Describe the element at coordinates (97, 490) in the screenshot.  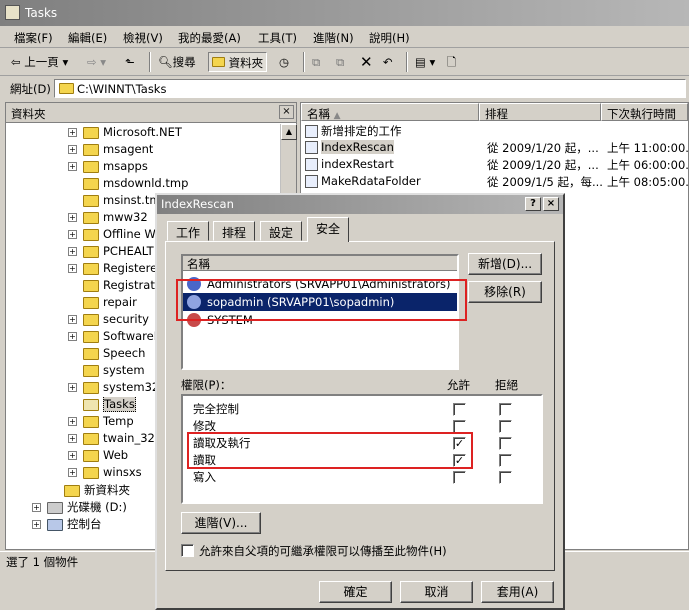
I see `tree-item: 新資料夾` at that location.